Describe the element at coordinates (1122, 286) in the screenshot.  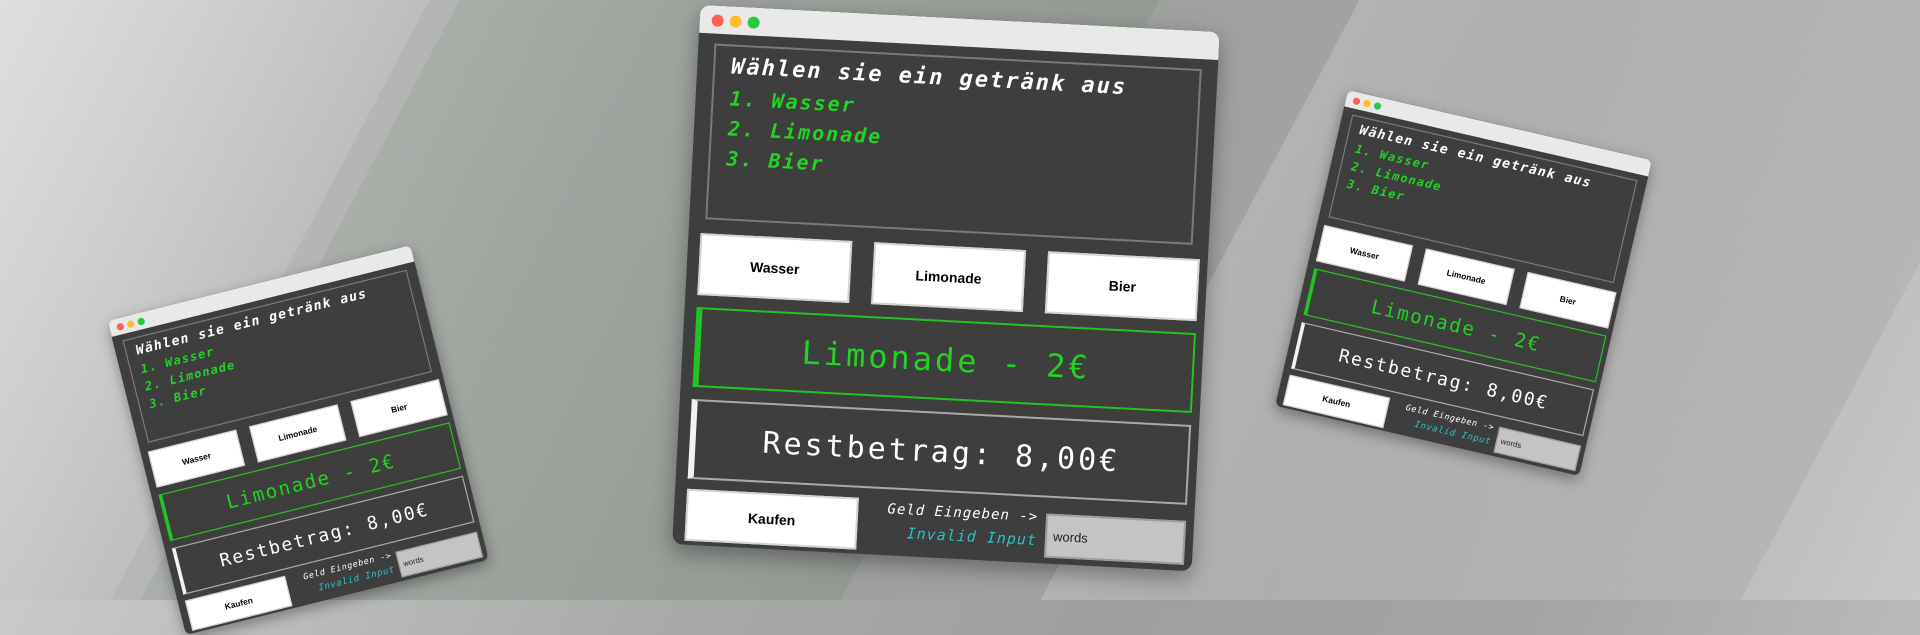
I see `bier-button: Bier` at that location.